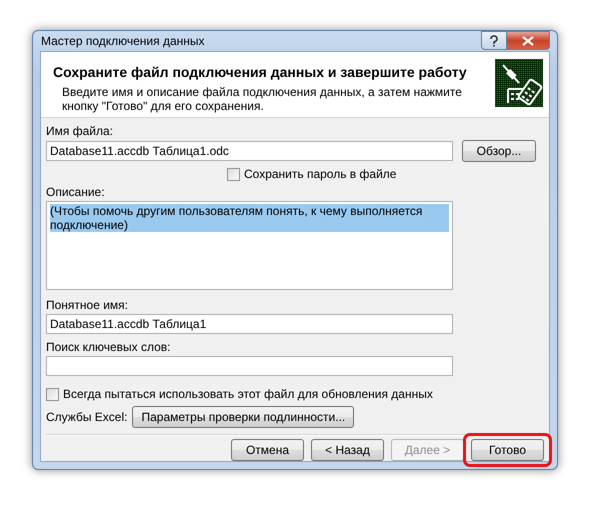  Describe the element at coordinates (79, 131) in the screenshot. I see `file-name-label: Имя файла:` at that location.